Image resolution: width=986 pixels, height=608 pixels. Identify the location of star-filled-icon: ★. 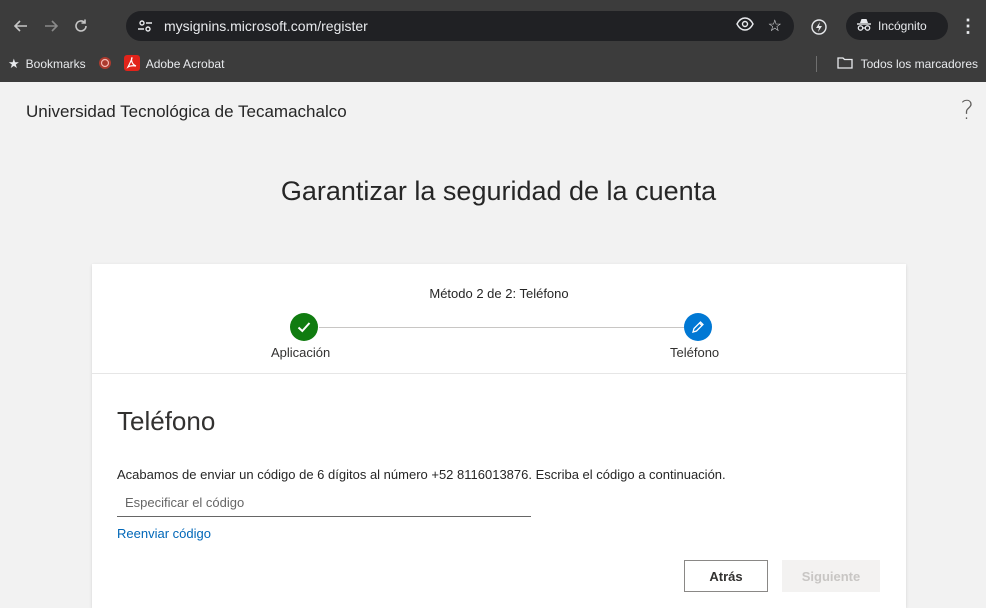
(14, 63).